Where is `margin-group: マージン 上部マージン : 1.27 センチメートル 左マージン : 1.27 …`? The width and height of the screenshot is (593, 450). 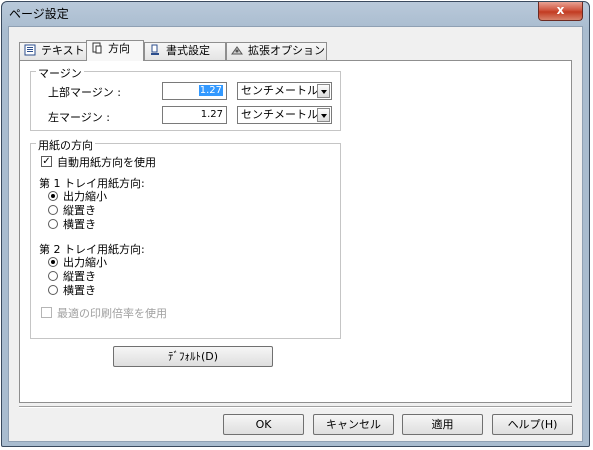 margin-group: マージン 上部マージン : 1.27 センチメートル 左マージン : 1.27 … is located at coordinates (185, 98).